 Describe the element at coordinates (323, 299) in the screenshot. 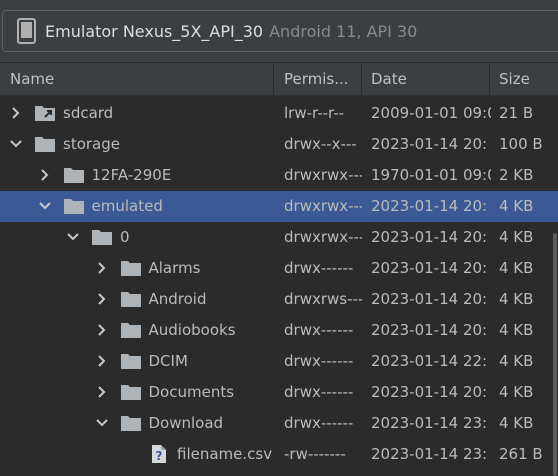

I see `permissions-cell: drwxrws---` at that location.